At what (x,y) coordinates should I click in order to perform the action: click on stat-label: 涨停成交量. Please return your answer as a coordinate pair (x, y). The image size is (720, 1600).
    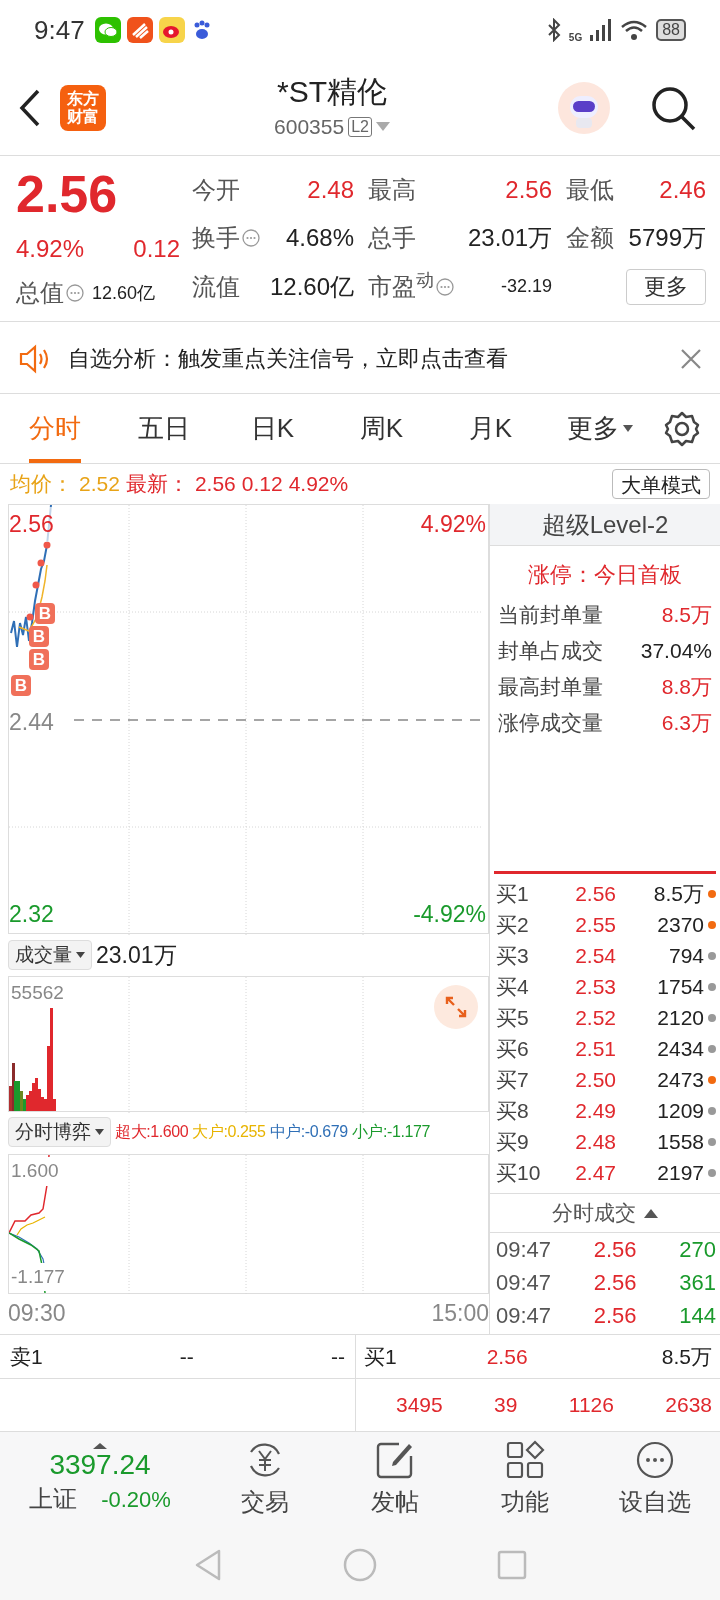
    Looking at the image, I should click on (550, 723).